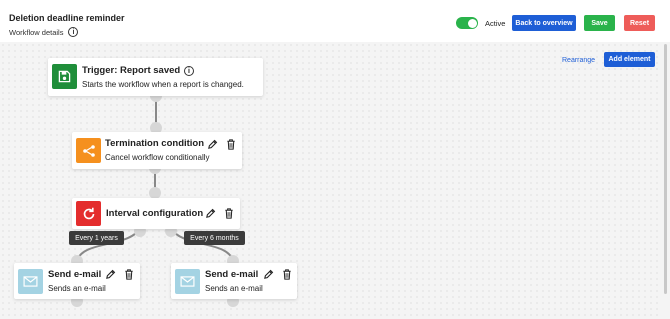 The image size is (670, 319). Describe the element at coordinates (629, 59) in the screenshot. I see `add-element-button: Add element` at that location.